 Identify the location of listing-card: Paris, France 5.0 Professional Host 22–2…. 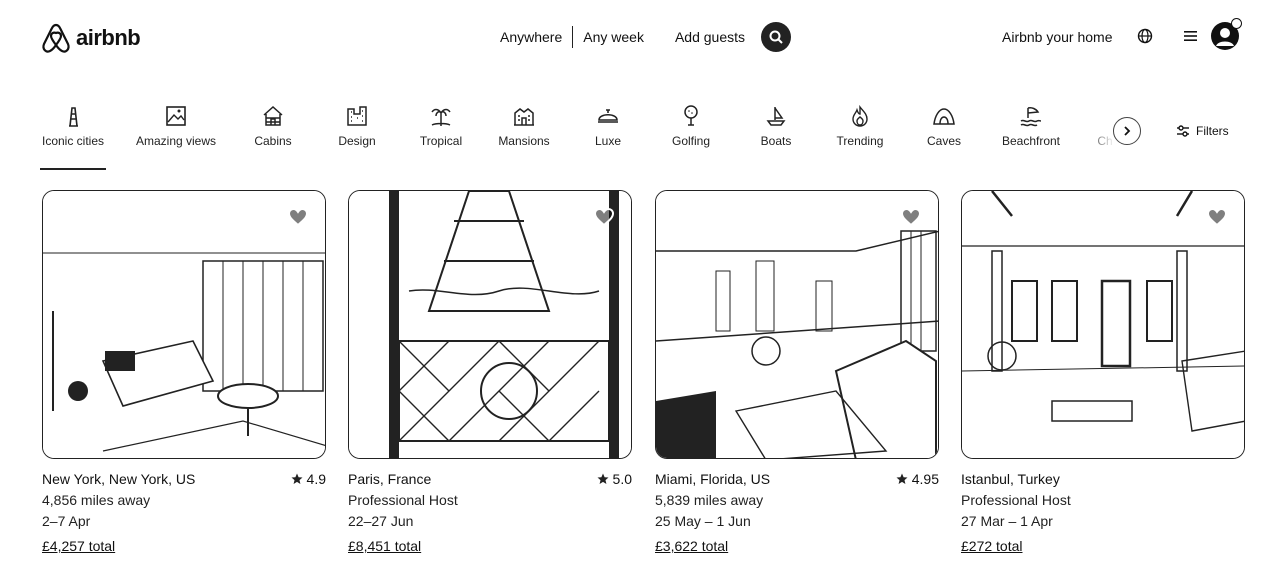
(490, 372).